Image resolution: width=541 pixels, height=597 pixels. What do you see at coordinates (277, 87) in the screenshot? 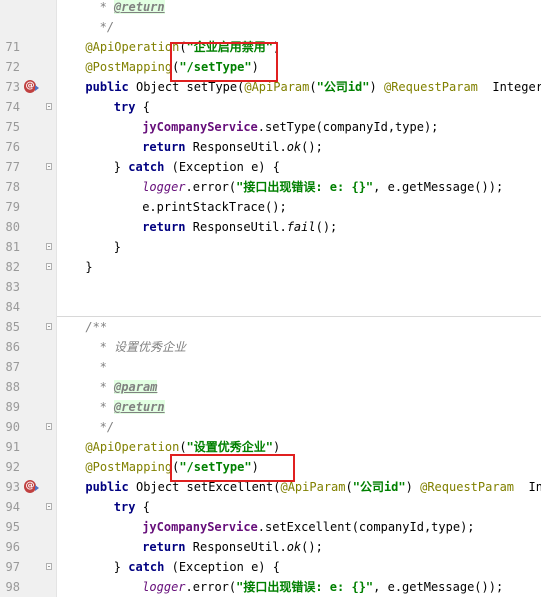
I see `code-token: @ApiParam` at bounding box center [277, 87].